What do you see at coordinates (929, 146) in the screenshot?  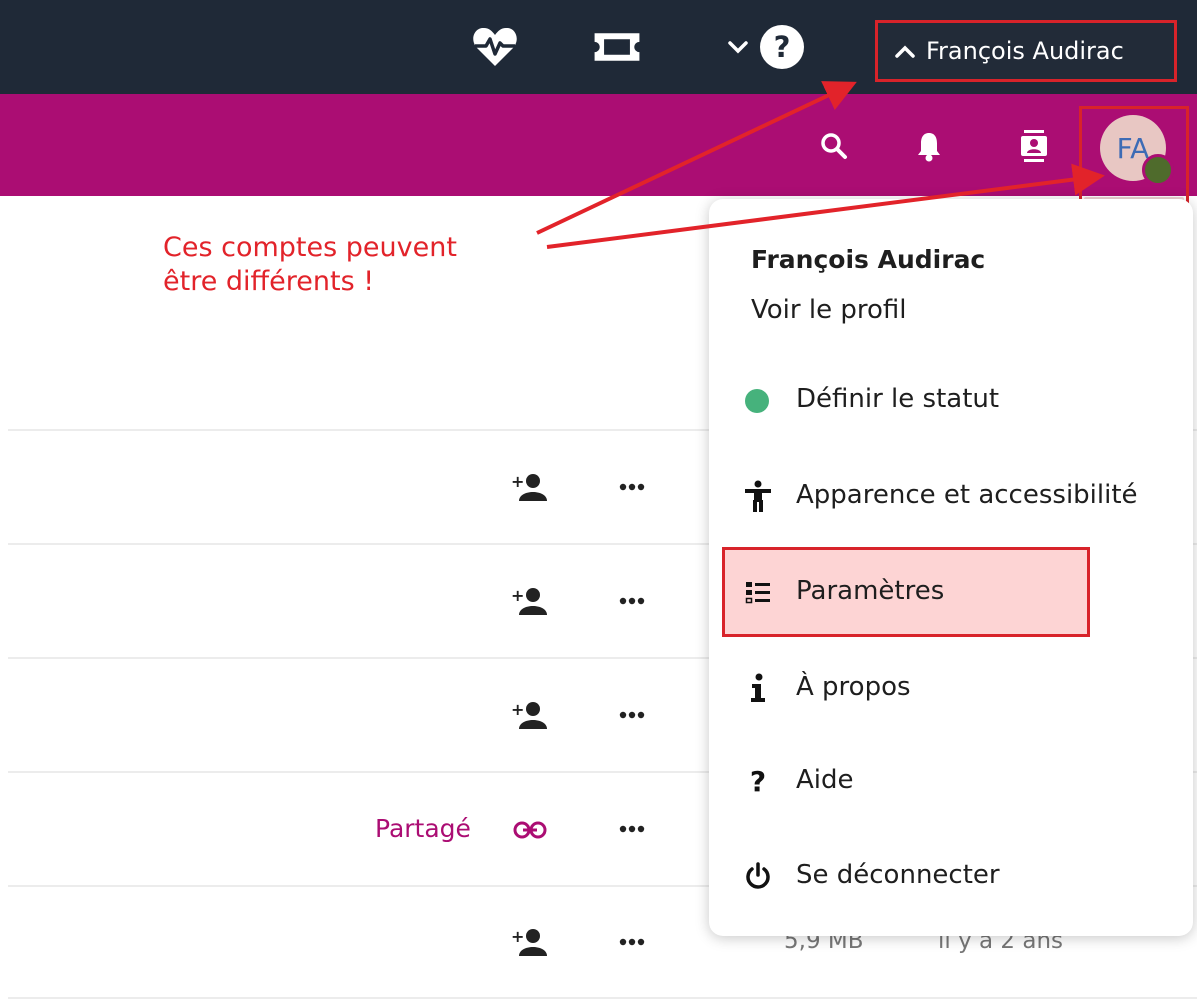 I see `bell-icon` at bounding box center [929, 146].